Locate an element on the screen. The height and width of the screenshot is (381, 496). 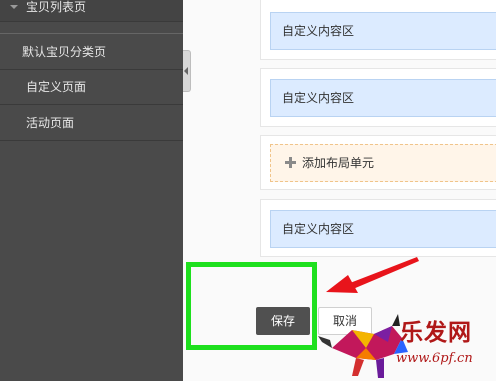
plus-icon is located at coordinates (290, 162).